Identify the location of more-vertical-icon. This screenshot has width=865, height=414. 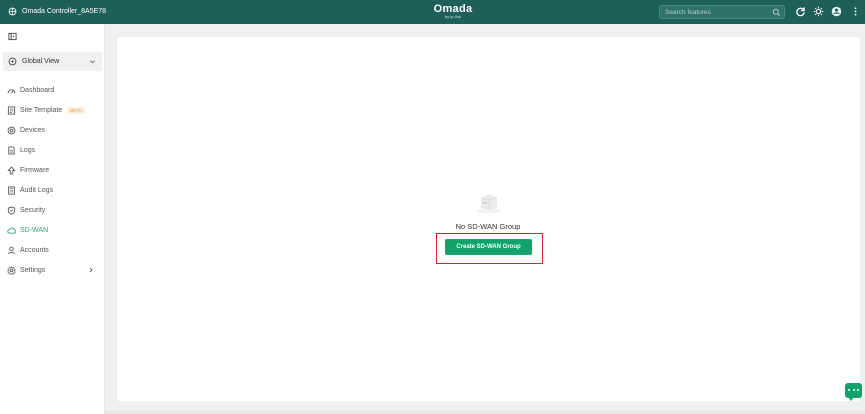
(855, 11).